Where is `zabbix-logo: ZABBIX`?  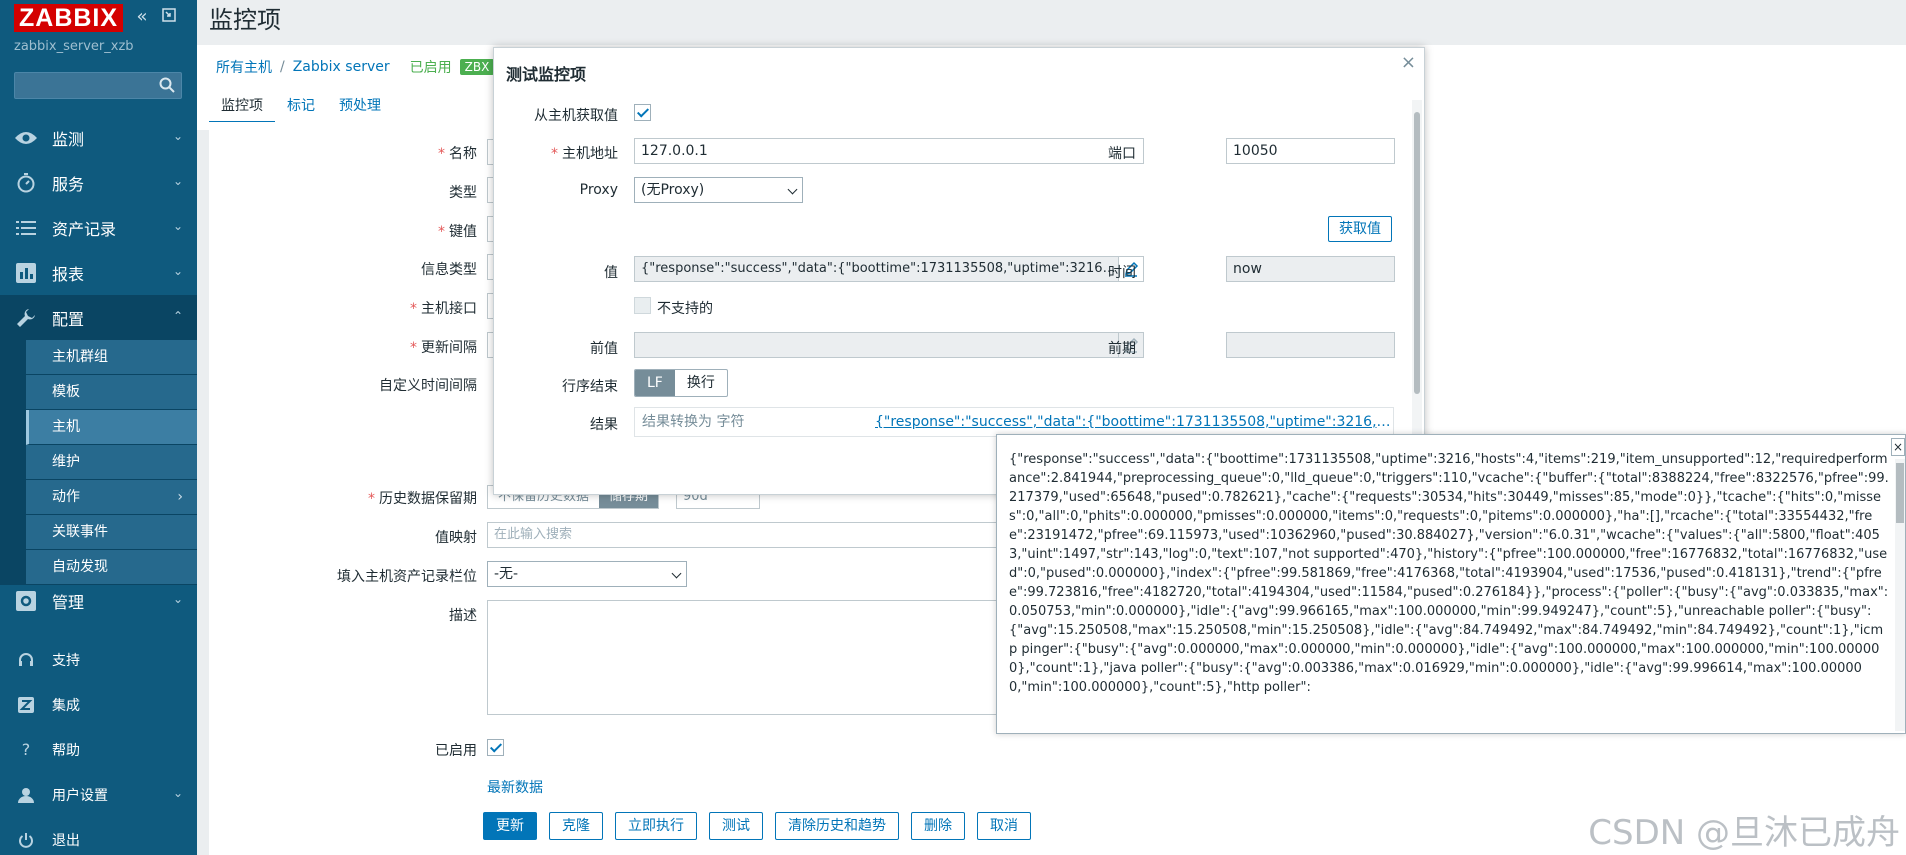 zabbix-logo: ZABBIX is located at coordinates (69, 18).